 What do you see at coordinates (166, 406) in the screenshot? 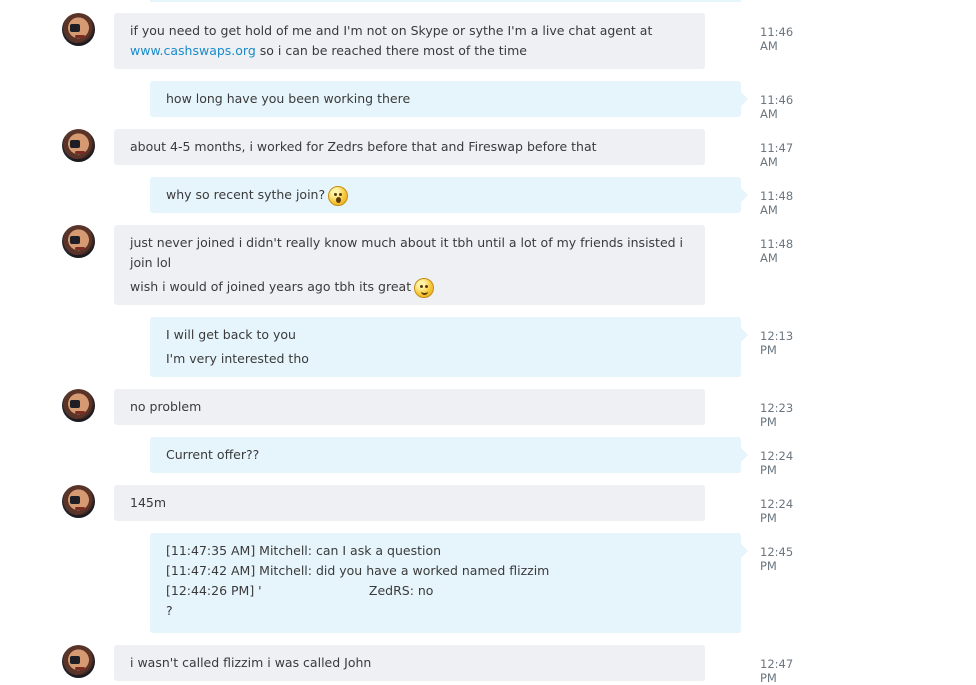
I see `message-text: no problem` at bounding box center [166, 406].